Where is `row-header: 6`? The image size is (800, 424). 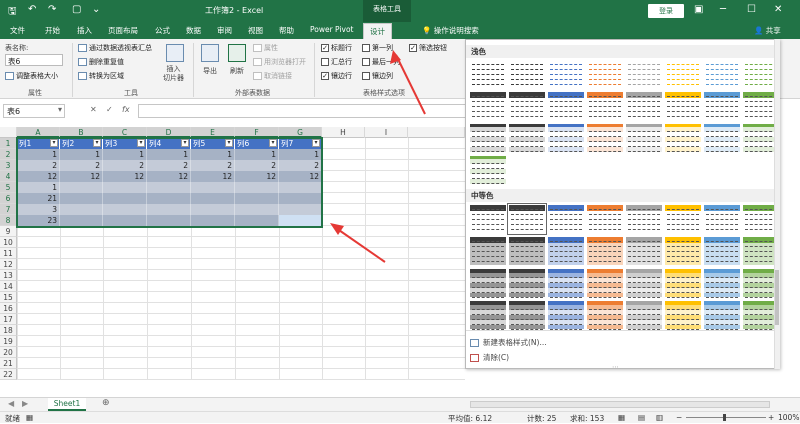
row-header: 6 is located at coordinates (8, 198).